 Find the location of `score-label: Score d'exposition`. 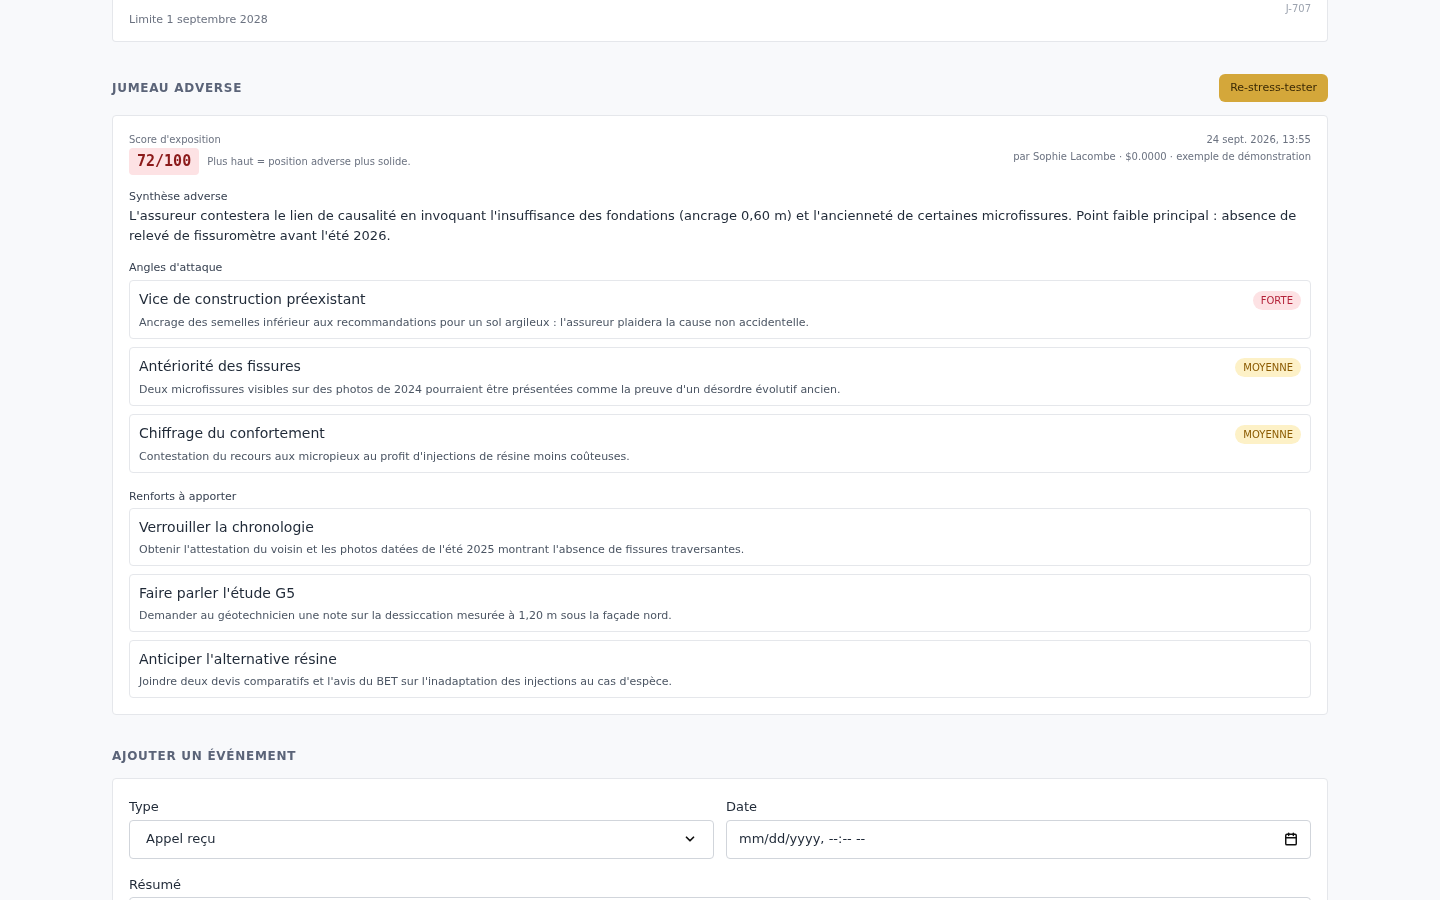

score-label: Score d'exposition is located at coordinates (175, 140).